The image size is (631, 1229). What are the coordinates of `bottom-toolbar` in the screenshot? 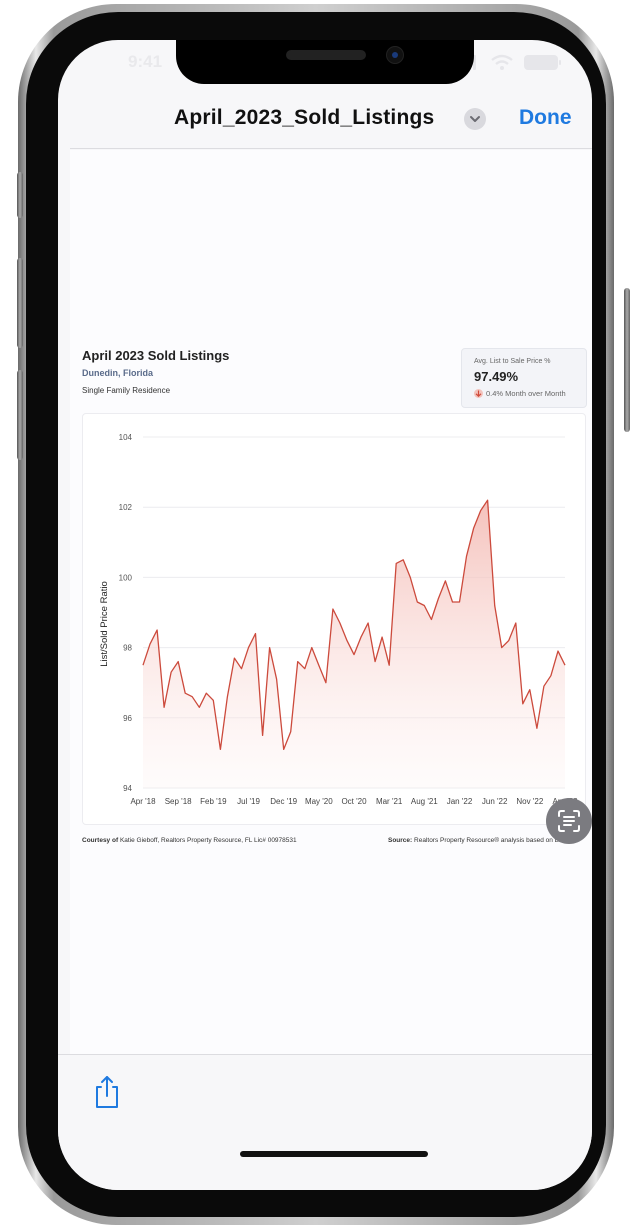 It's located at (325, 1122).